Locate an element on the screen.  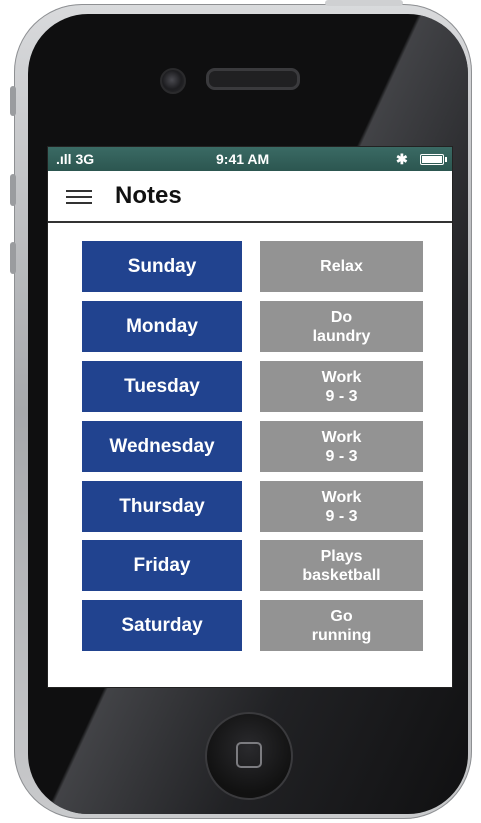
note-button-wednesday: Work 9 - 3 is located at coordinates (341, 446).